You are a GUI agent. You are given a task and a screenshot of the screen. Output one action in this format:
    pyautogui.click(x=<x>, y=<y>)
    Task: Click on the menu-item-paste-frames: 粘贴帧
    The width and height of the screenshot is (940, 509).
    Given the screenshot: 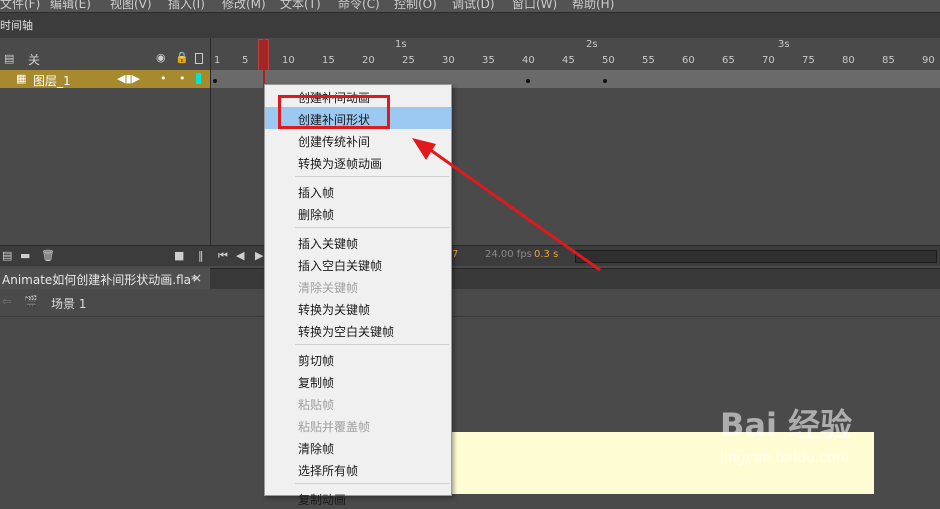 What is the action you would take?
    pyautogui.click(x=316, y=405)
    